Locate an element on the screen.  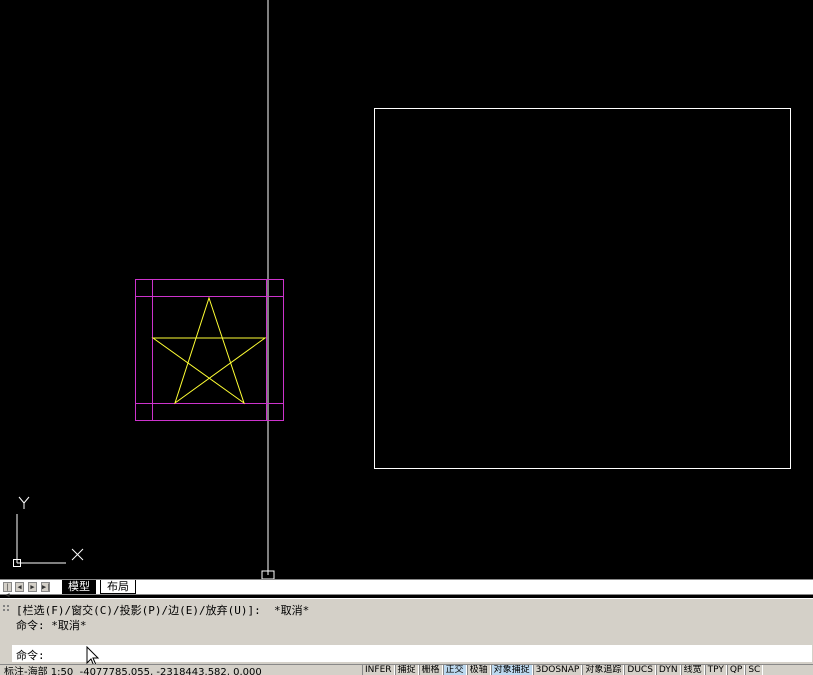
tab-model: 模型 is located at coordinates (79, 587).